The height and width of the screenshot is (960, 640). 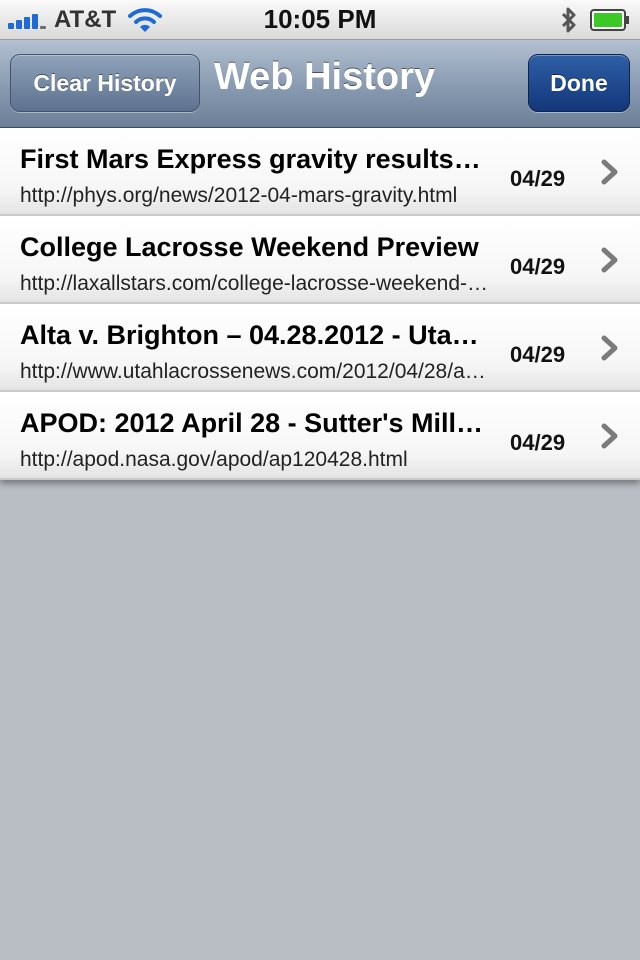 What do you see at coordinates (249, 247) in the screenshot?
I see `history-title: College Lacrosse Weekend Preview` at bounding box center [249, 247].